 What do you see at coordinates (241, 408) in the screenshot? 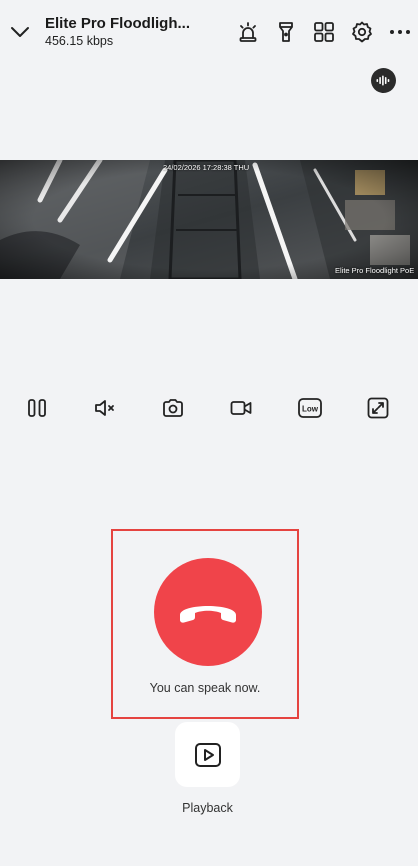
I see `record-icon` at bounding box center [241, 408].